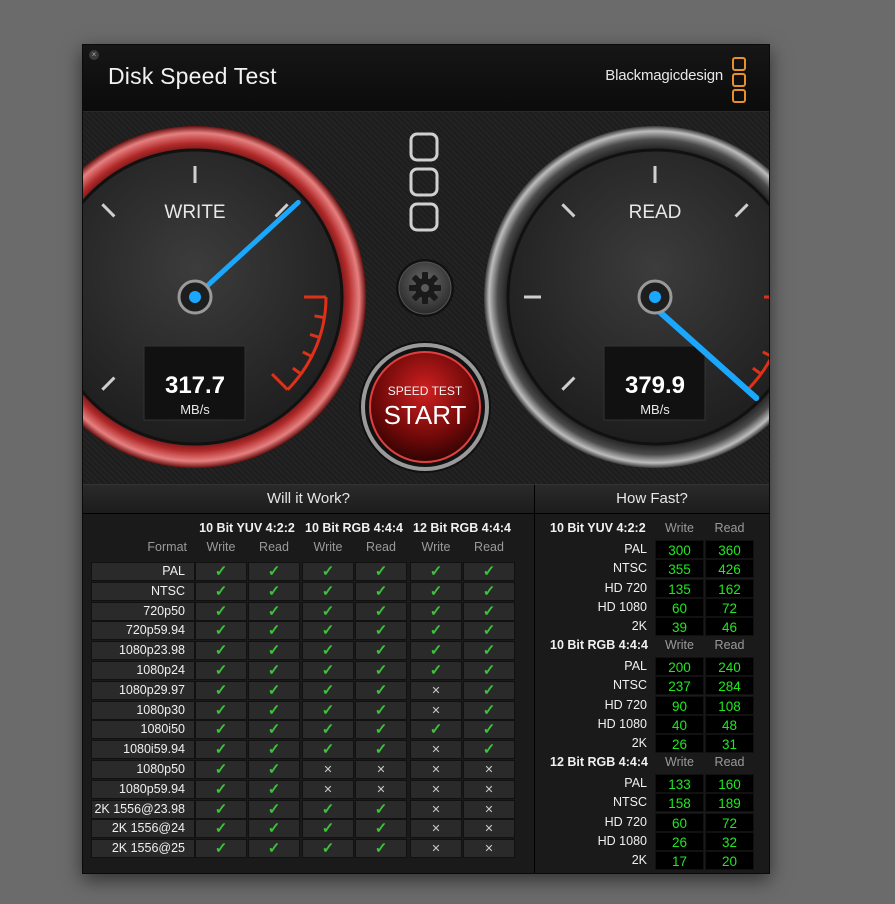 The width and height of the screenshot is (895, 904). What do you see at coordinates (151, 689) in the screenshot?
I see `format-label: 1080p29.97` at bounding box center [151, 689].